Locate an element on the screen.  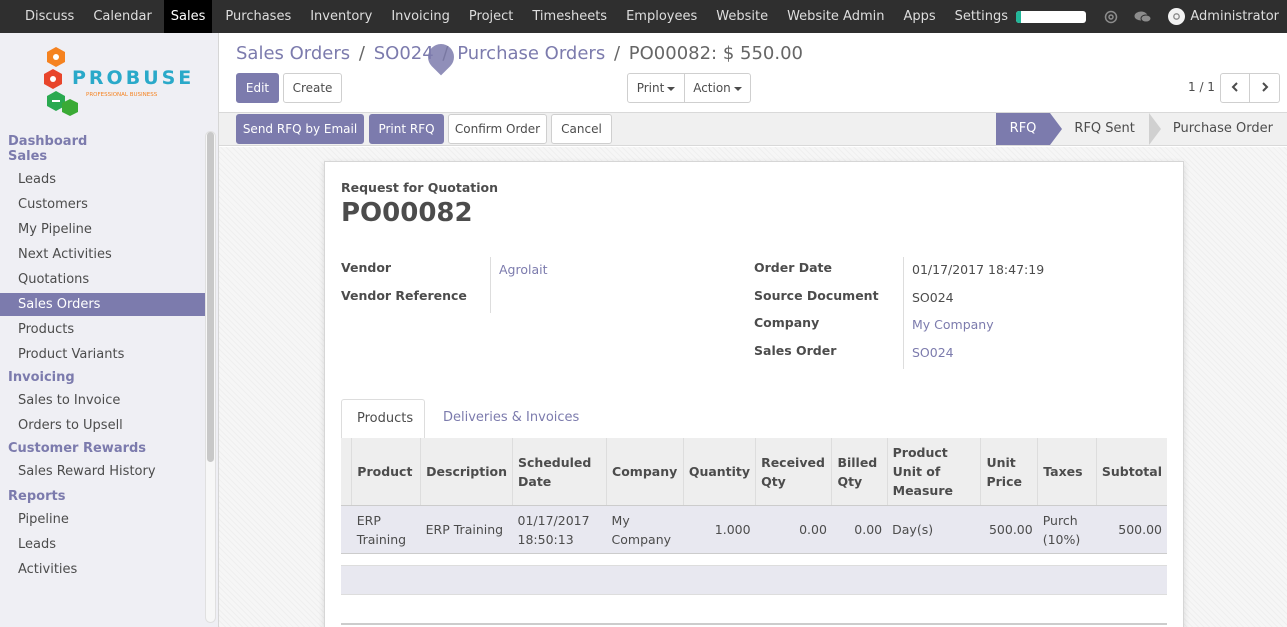
cell-unit-of-measure: Day(s) is located at coordinates (934, 529).